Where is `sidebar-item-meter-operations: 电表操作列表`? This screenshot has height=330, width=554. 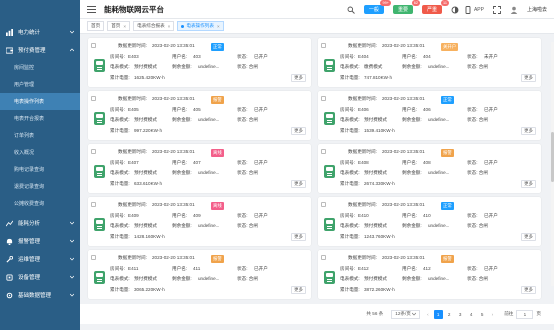 sidebar-item-meter-operations: 电表操作列表 is located at coordinates (40, 101).